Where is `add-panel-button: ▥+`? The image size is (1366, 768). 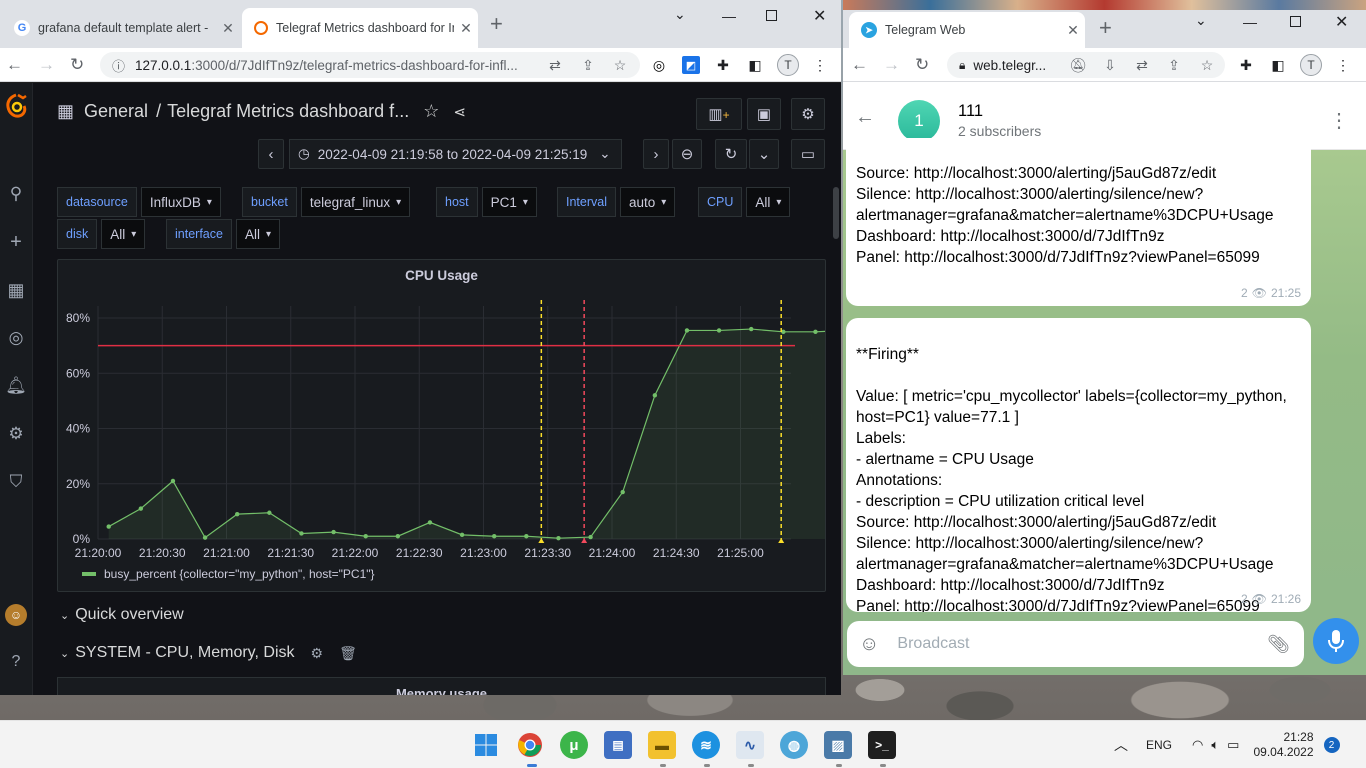
add-panel-button: ▥+ is located at coordinates (719, 114).